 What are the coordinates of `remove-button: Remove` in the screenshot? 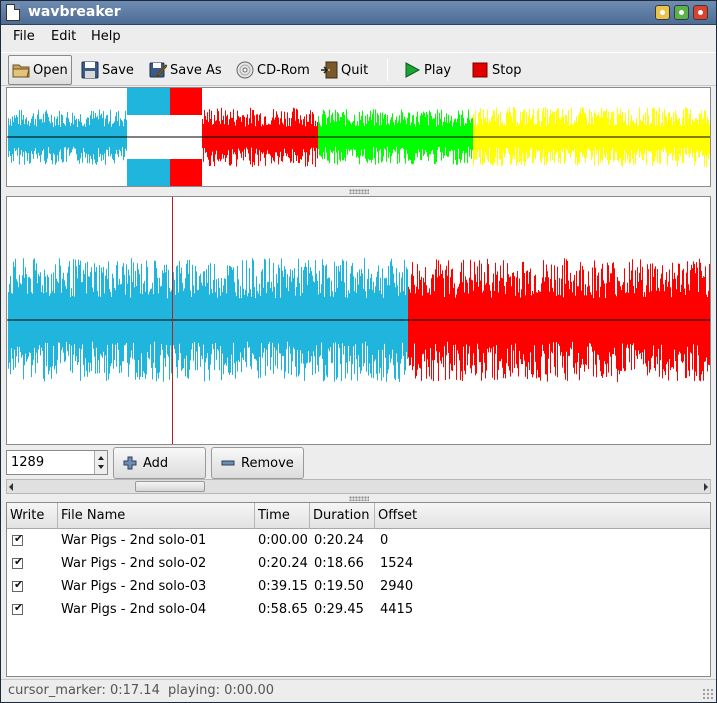 It's located at (257, 463).